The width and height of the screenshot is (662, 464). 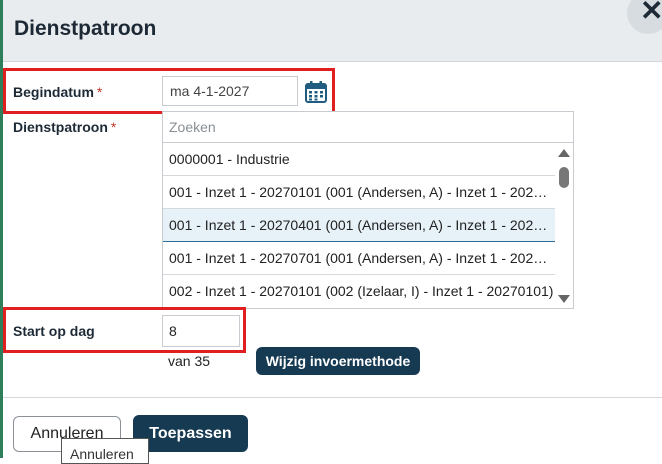 What do you see at coordinates (564, 177) in the screenshot?
I see `scroll-thumb` at bounding box center [564, 177].